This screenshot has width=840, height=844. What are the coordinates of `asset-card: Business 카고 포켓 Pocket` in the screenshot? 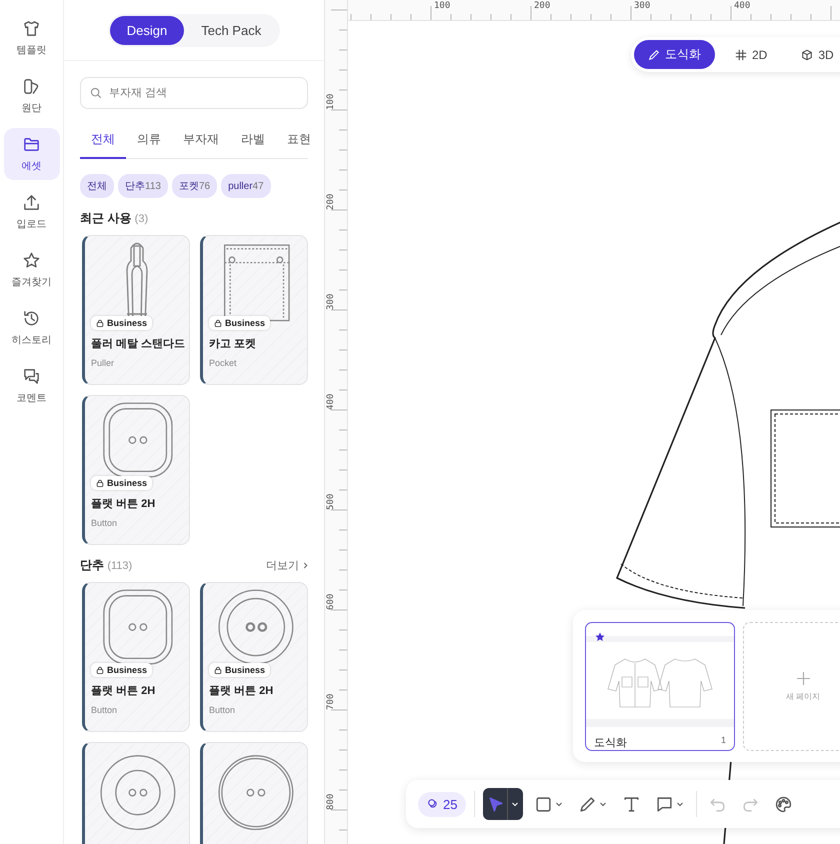 It's located at (254, 310).